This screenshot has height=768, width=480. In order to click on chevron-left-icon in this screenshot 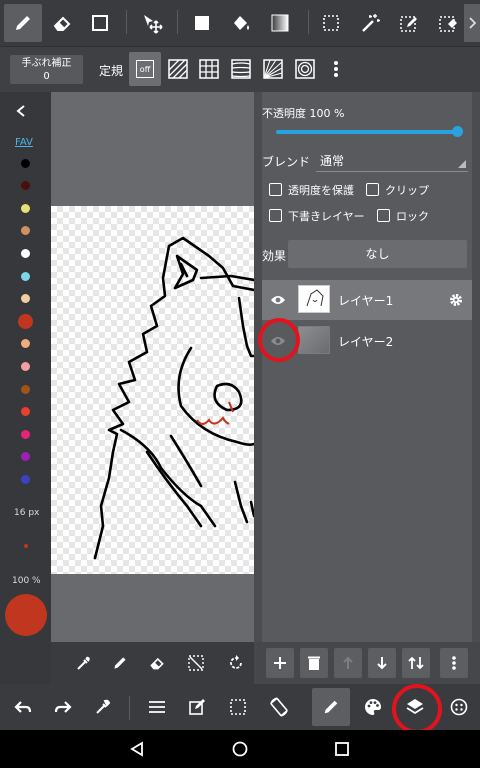, I will do `click(20, 111)`.